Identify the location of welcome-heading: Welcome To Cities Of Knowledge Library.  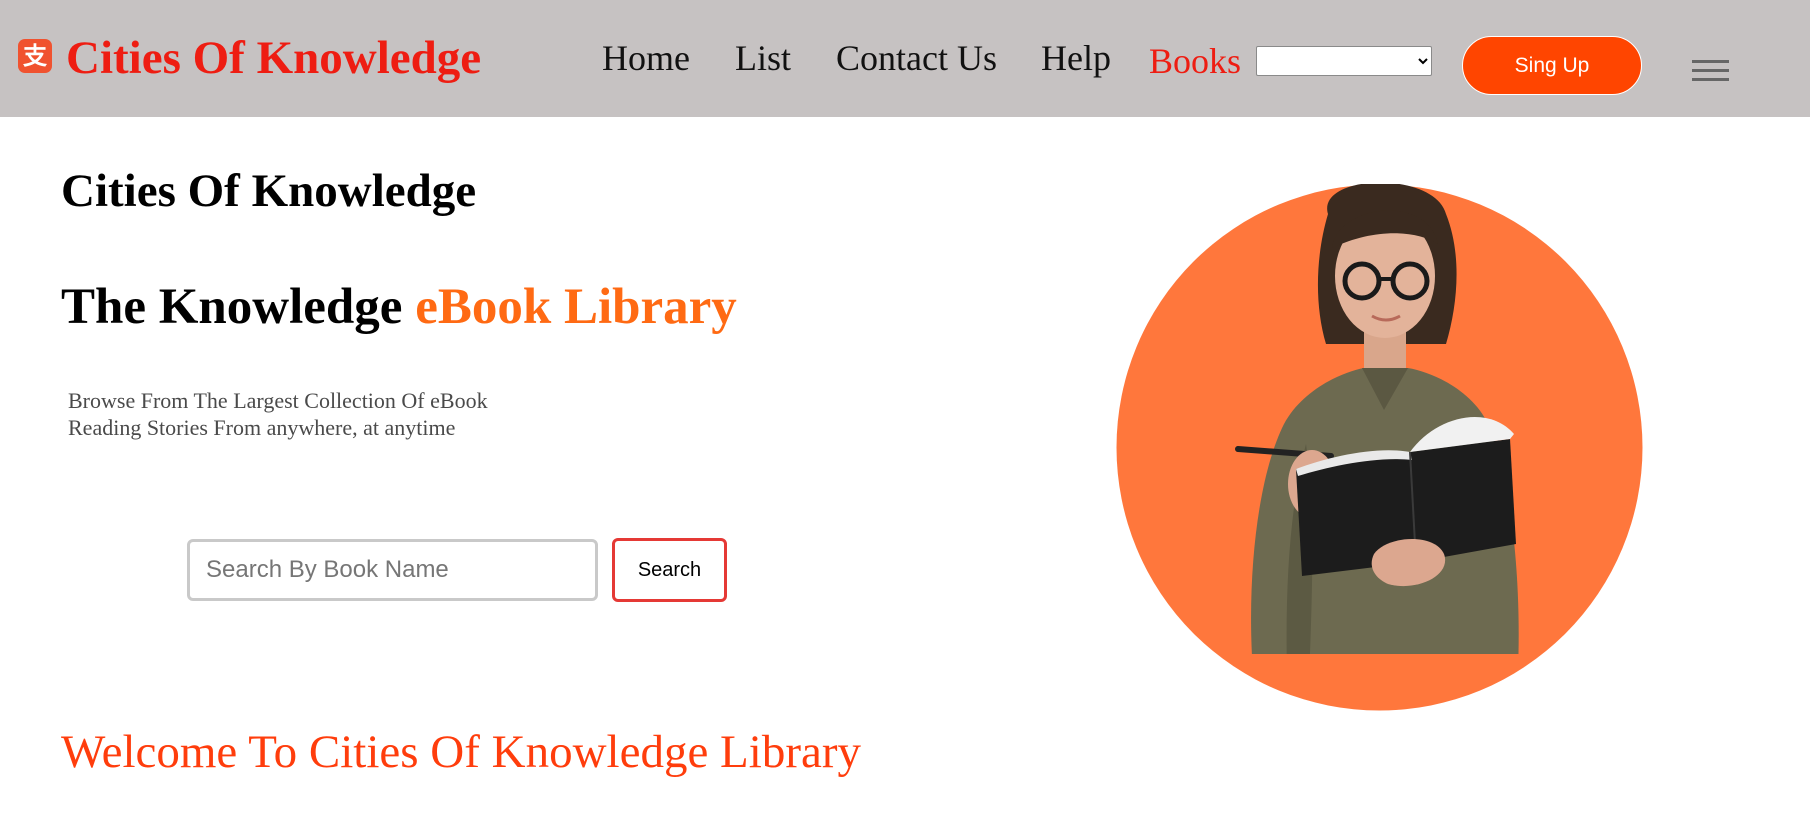
(461, 752).